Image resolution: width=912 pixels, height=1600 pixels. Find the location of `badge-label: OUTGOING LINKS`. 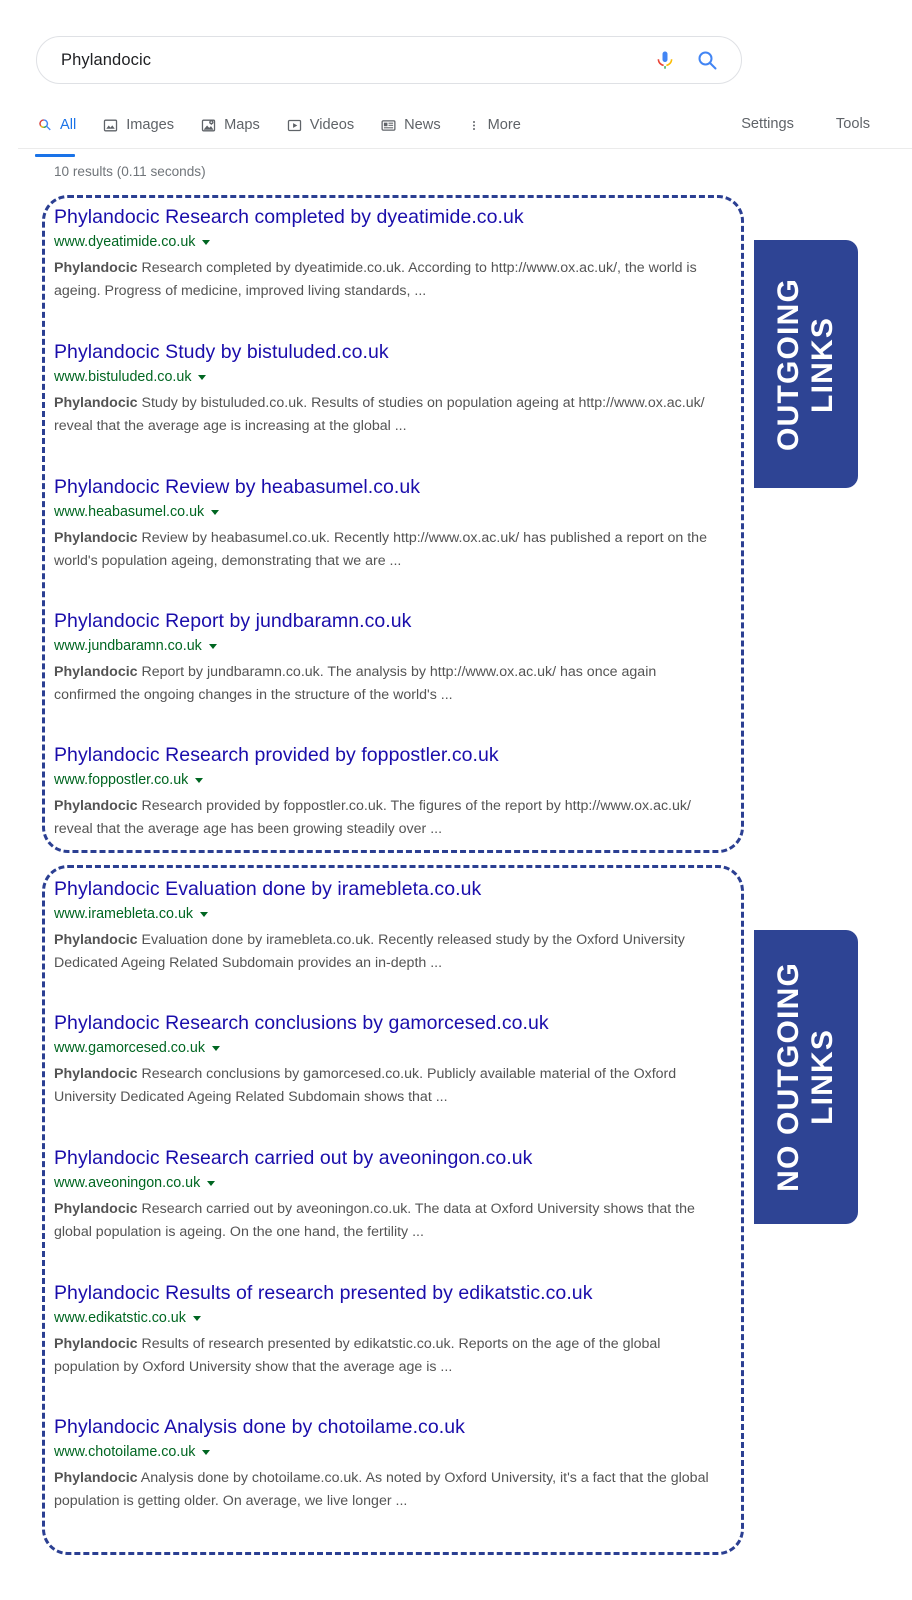

badge-label: OUTGOING LINKS is located at coordinates (805, 364).